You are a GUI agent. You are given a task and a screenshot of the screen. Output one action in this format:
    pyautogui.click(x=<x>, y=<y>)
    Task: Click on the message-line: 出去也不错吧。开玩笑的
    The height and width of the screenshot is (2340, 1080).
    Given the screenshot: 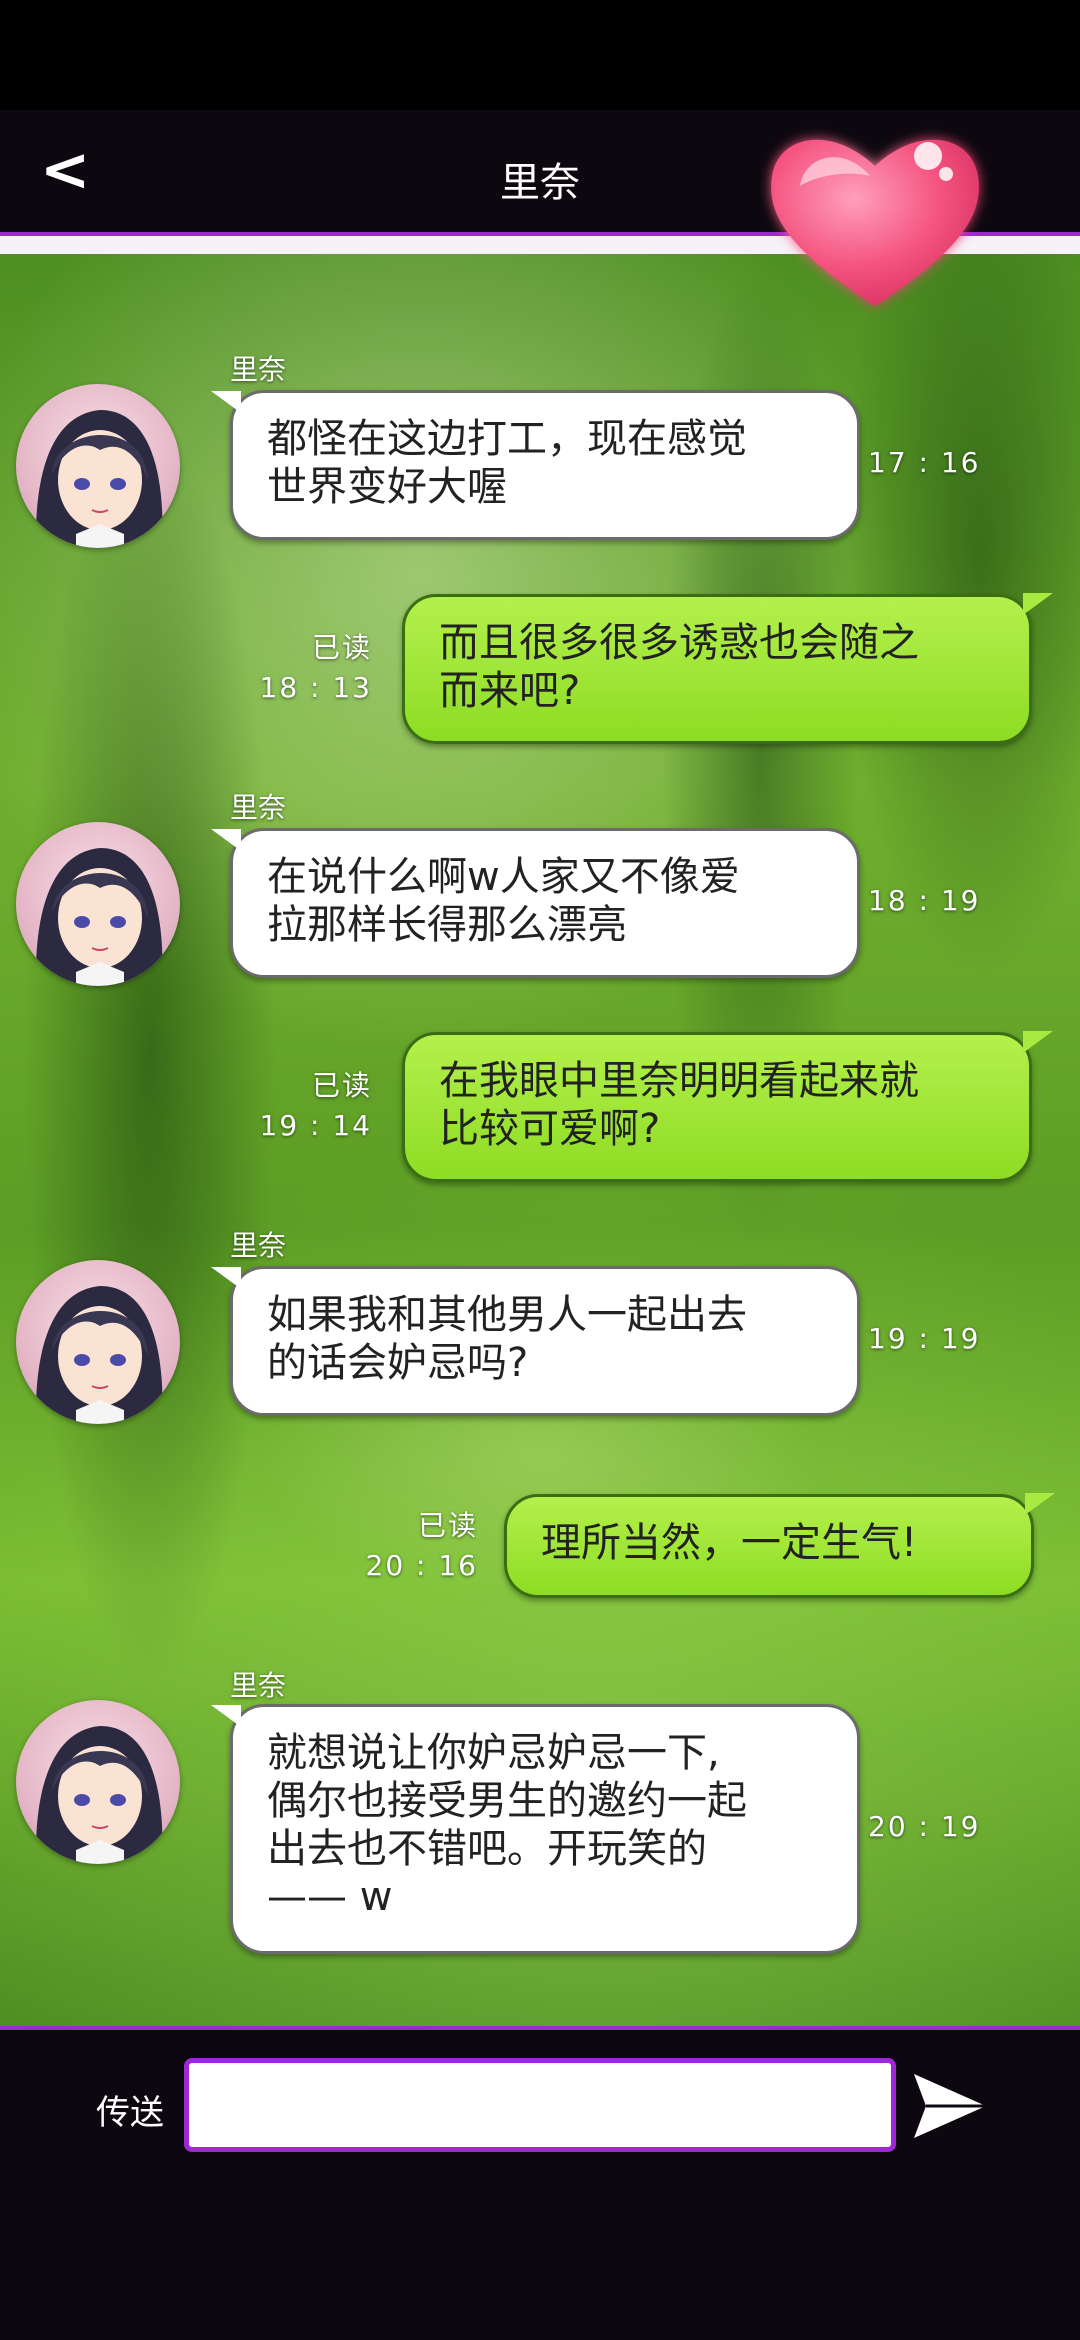 What is the action you would take?
    pyautogui.click(x=487, y=1849)
    